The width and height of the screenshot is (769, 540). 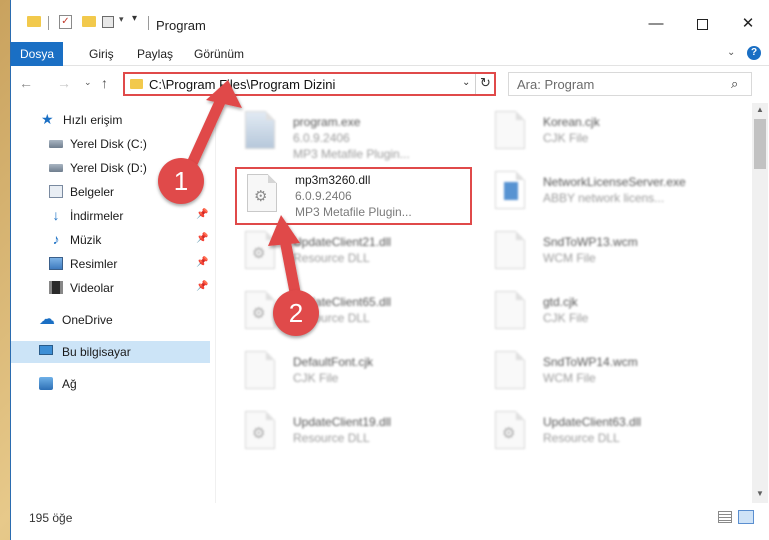 What do you see at coordinates (284, 256) in the screenshot?
I see `arrow-to-dll-file` at bounding box center [284, 256].